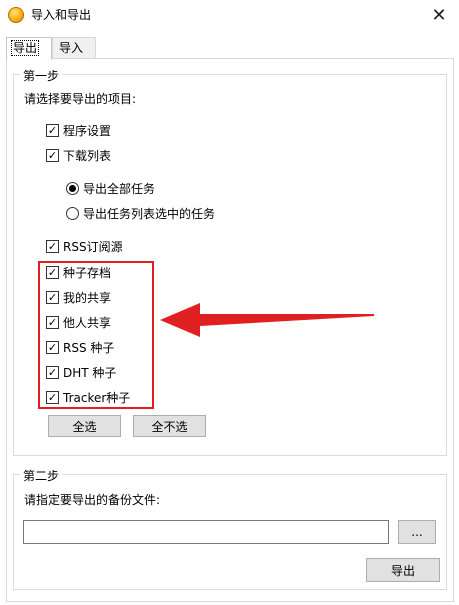  Describe the element at coordinates (403, 570) in the screenshot. I see `export-button: 导出` at that location.